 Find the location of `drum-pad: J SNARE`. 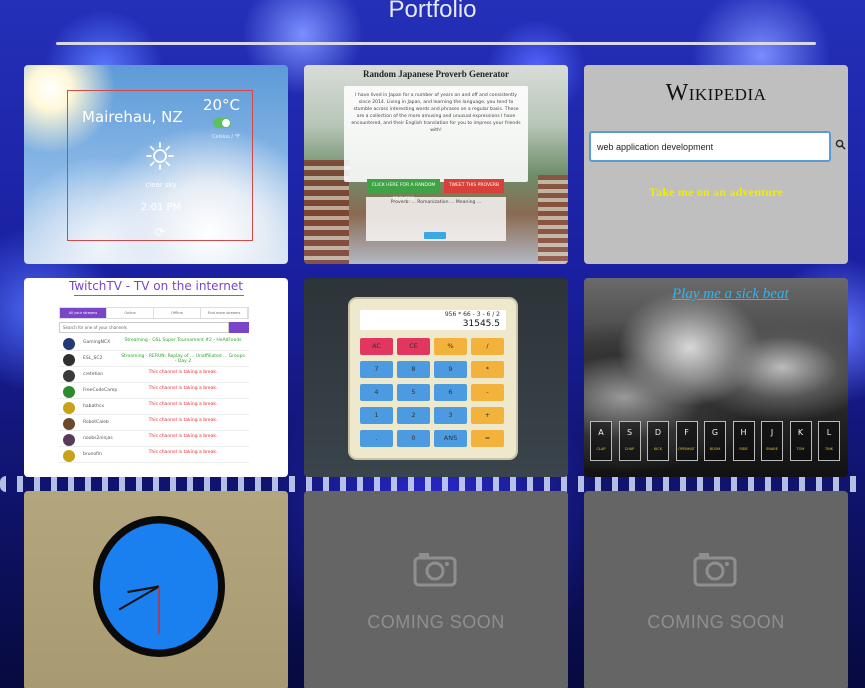

drum-pad: J SNARE is located at coordinates (772, 441).